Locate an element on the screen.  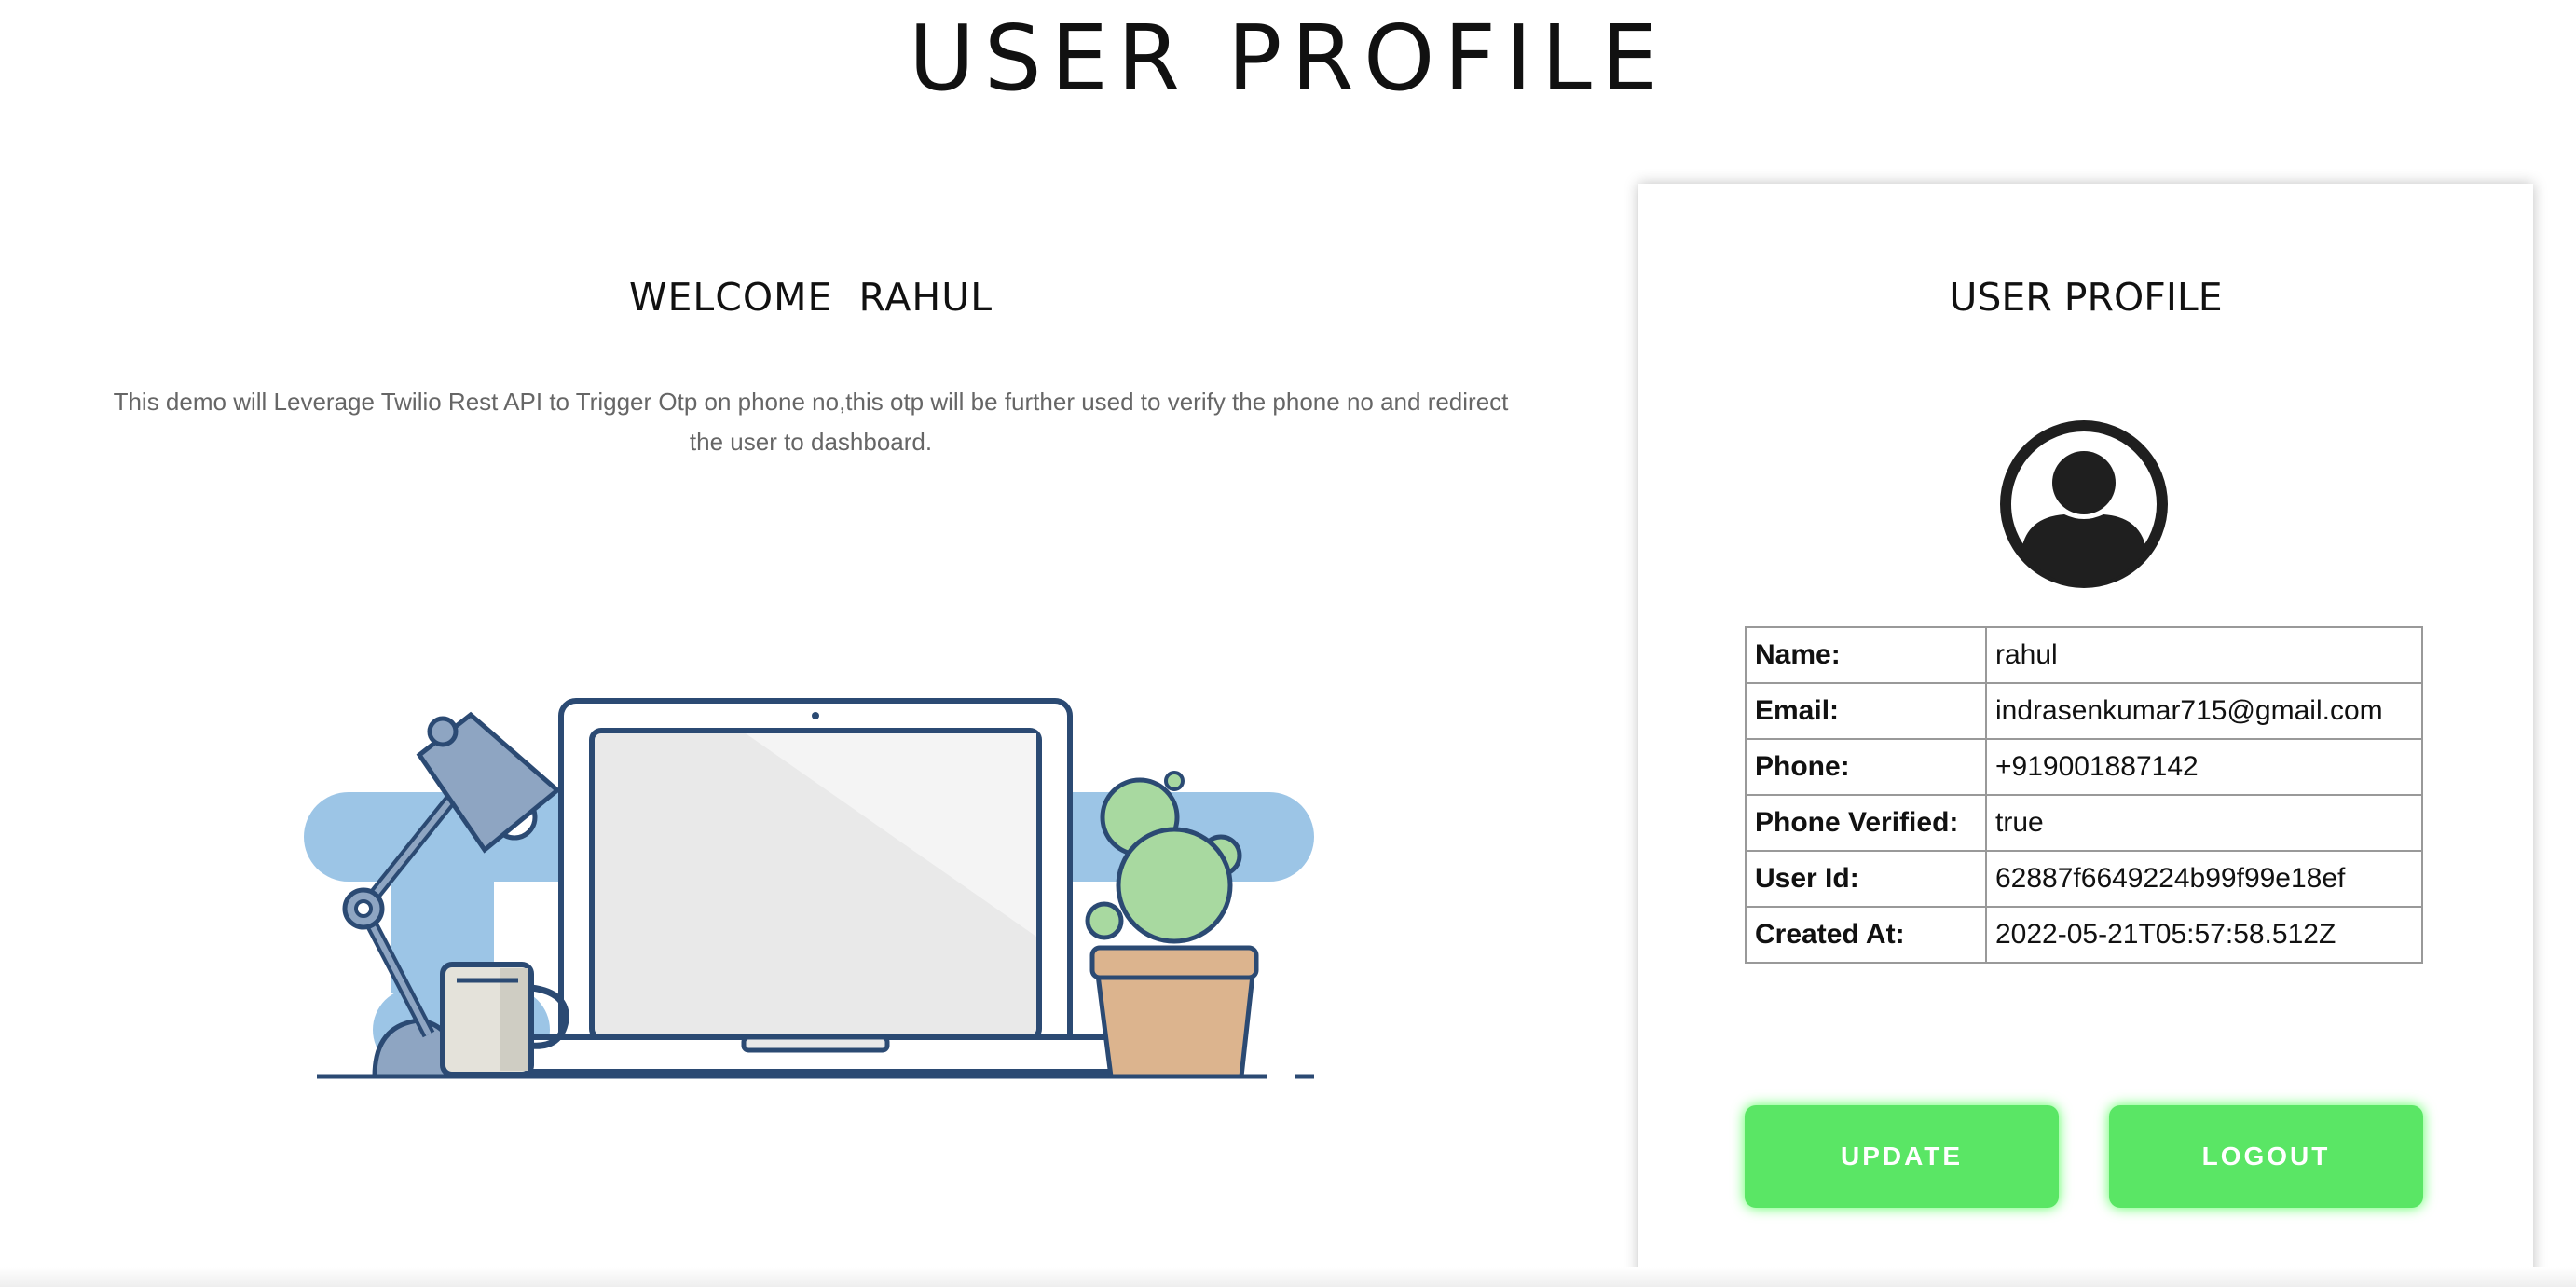
desk-laptop-illustration is located at coordinates (809, 889).